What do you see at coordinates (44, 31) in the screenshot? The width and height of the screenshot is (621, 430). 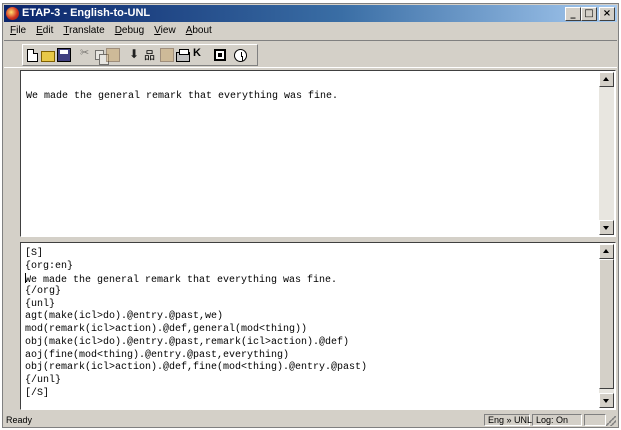 I see `menu-edit: Edit` at bounding box center [44, 31].